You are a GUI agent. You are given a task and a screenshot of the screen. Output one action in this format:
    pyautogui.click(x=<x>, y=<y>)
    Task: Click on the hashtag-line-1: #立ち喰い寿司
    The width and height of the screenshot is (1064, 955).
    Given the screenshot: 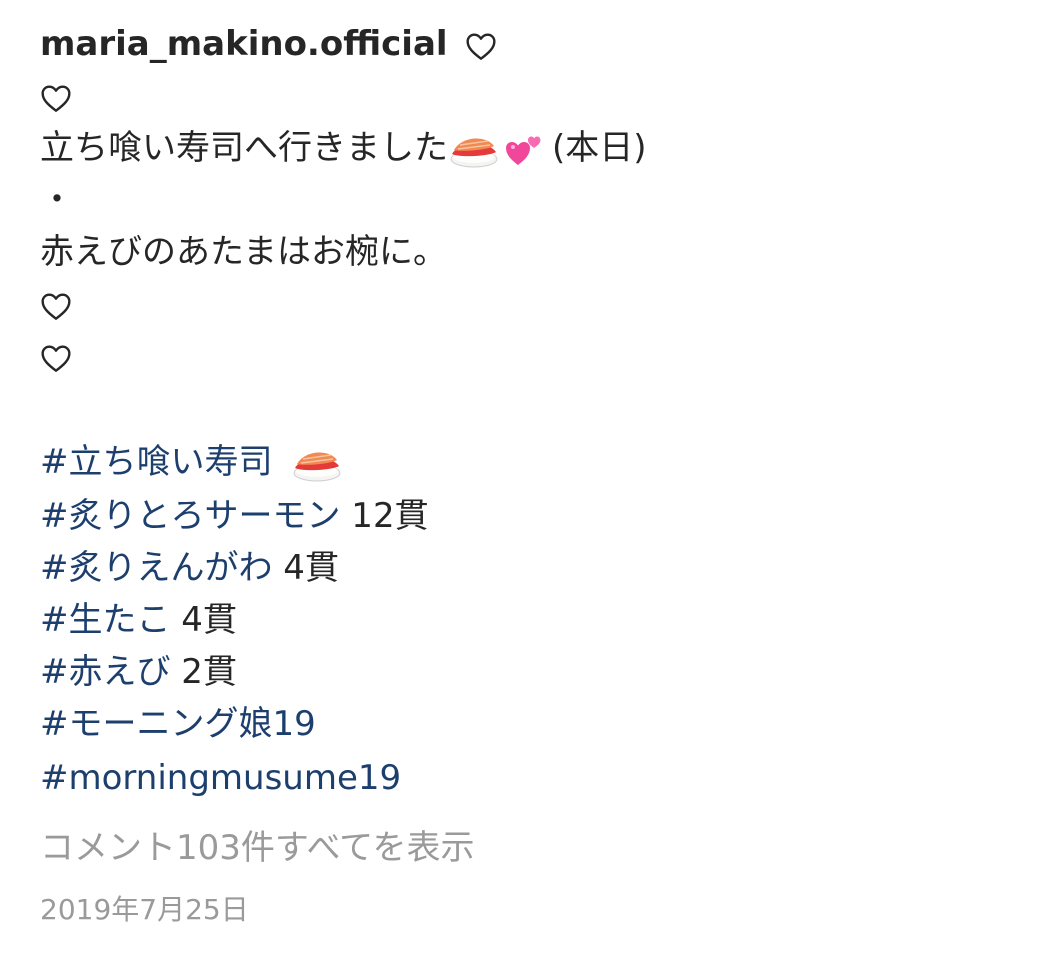 What is the action you would take?
    pyautogui.click(x=191, y=463)
    